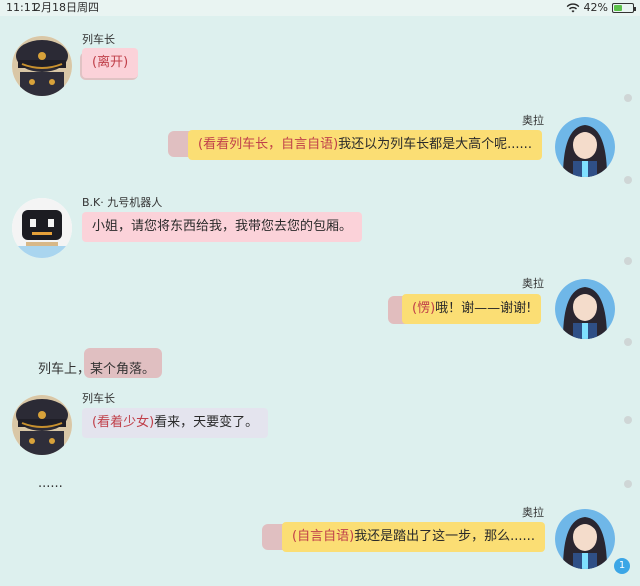 This screenshot has width=640, height=586. I want to click on battery-icon, so click(624, 8).